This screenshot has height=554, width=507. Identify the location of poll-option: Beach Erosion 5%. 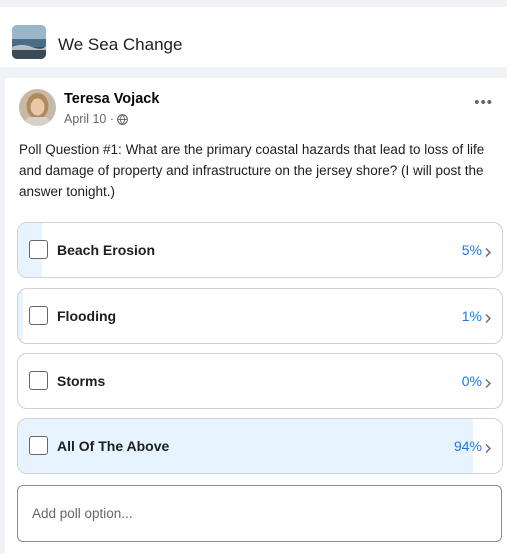
(260, 250).